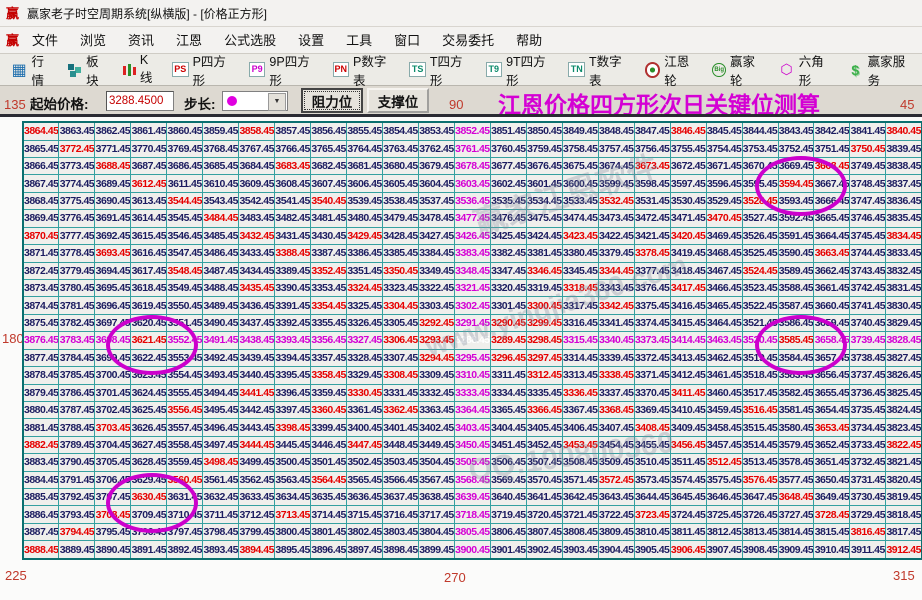 The width and height of the screenshot is (922, 600). I want to click on price-cell-3493.45: 3493.45, so click(221, 375).